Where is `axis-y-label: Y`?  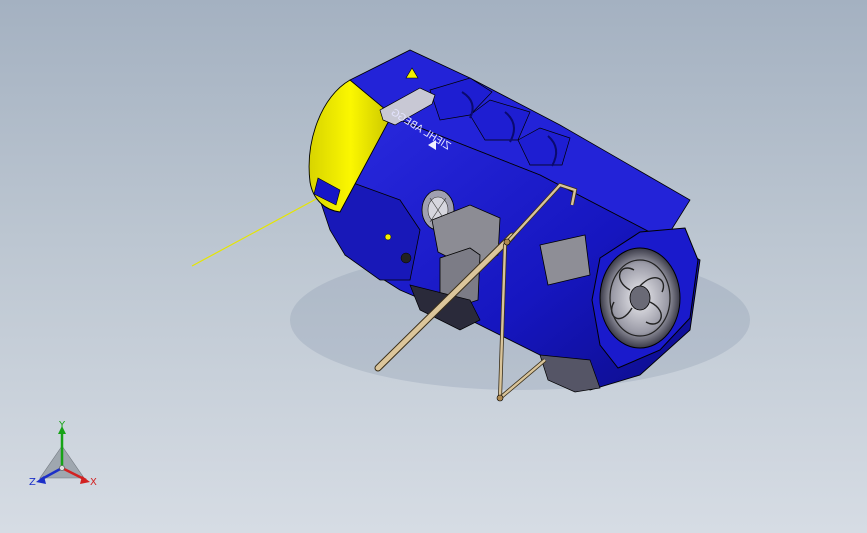 axis-y-label: Y is located at coordinates (62, 425).